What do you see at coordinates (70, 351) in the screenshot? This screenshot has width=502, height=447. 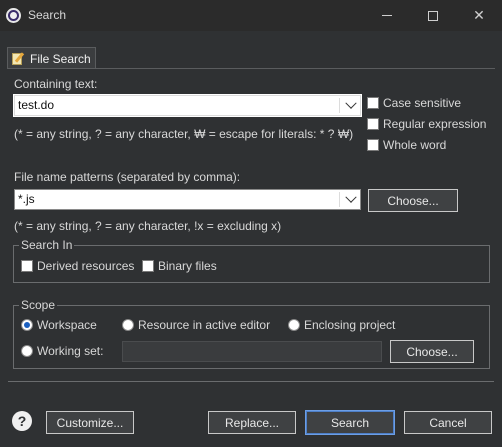 I see `working-set-label: Working set:` at bounding box center [70, 351].